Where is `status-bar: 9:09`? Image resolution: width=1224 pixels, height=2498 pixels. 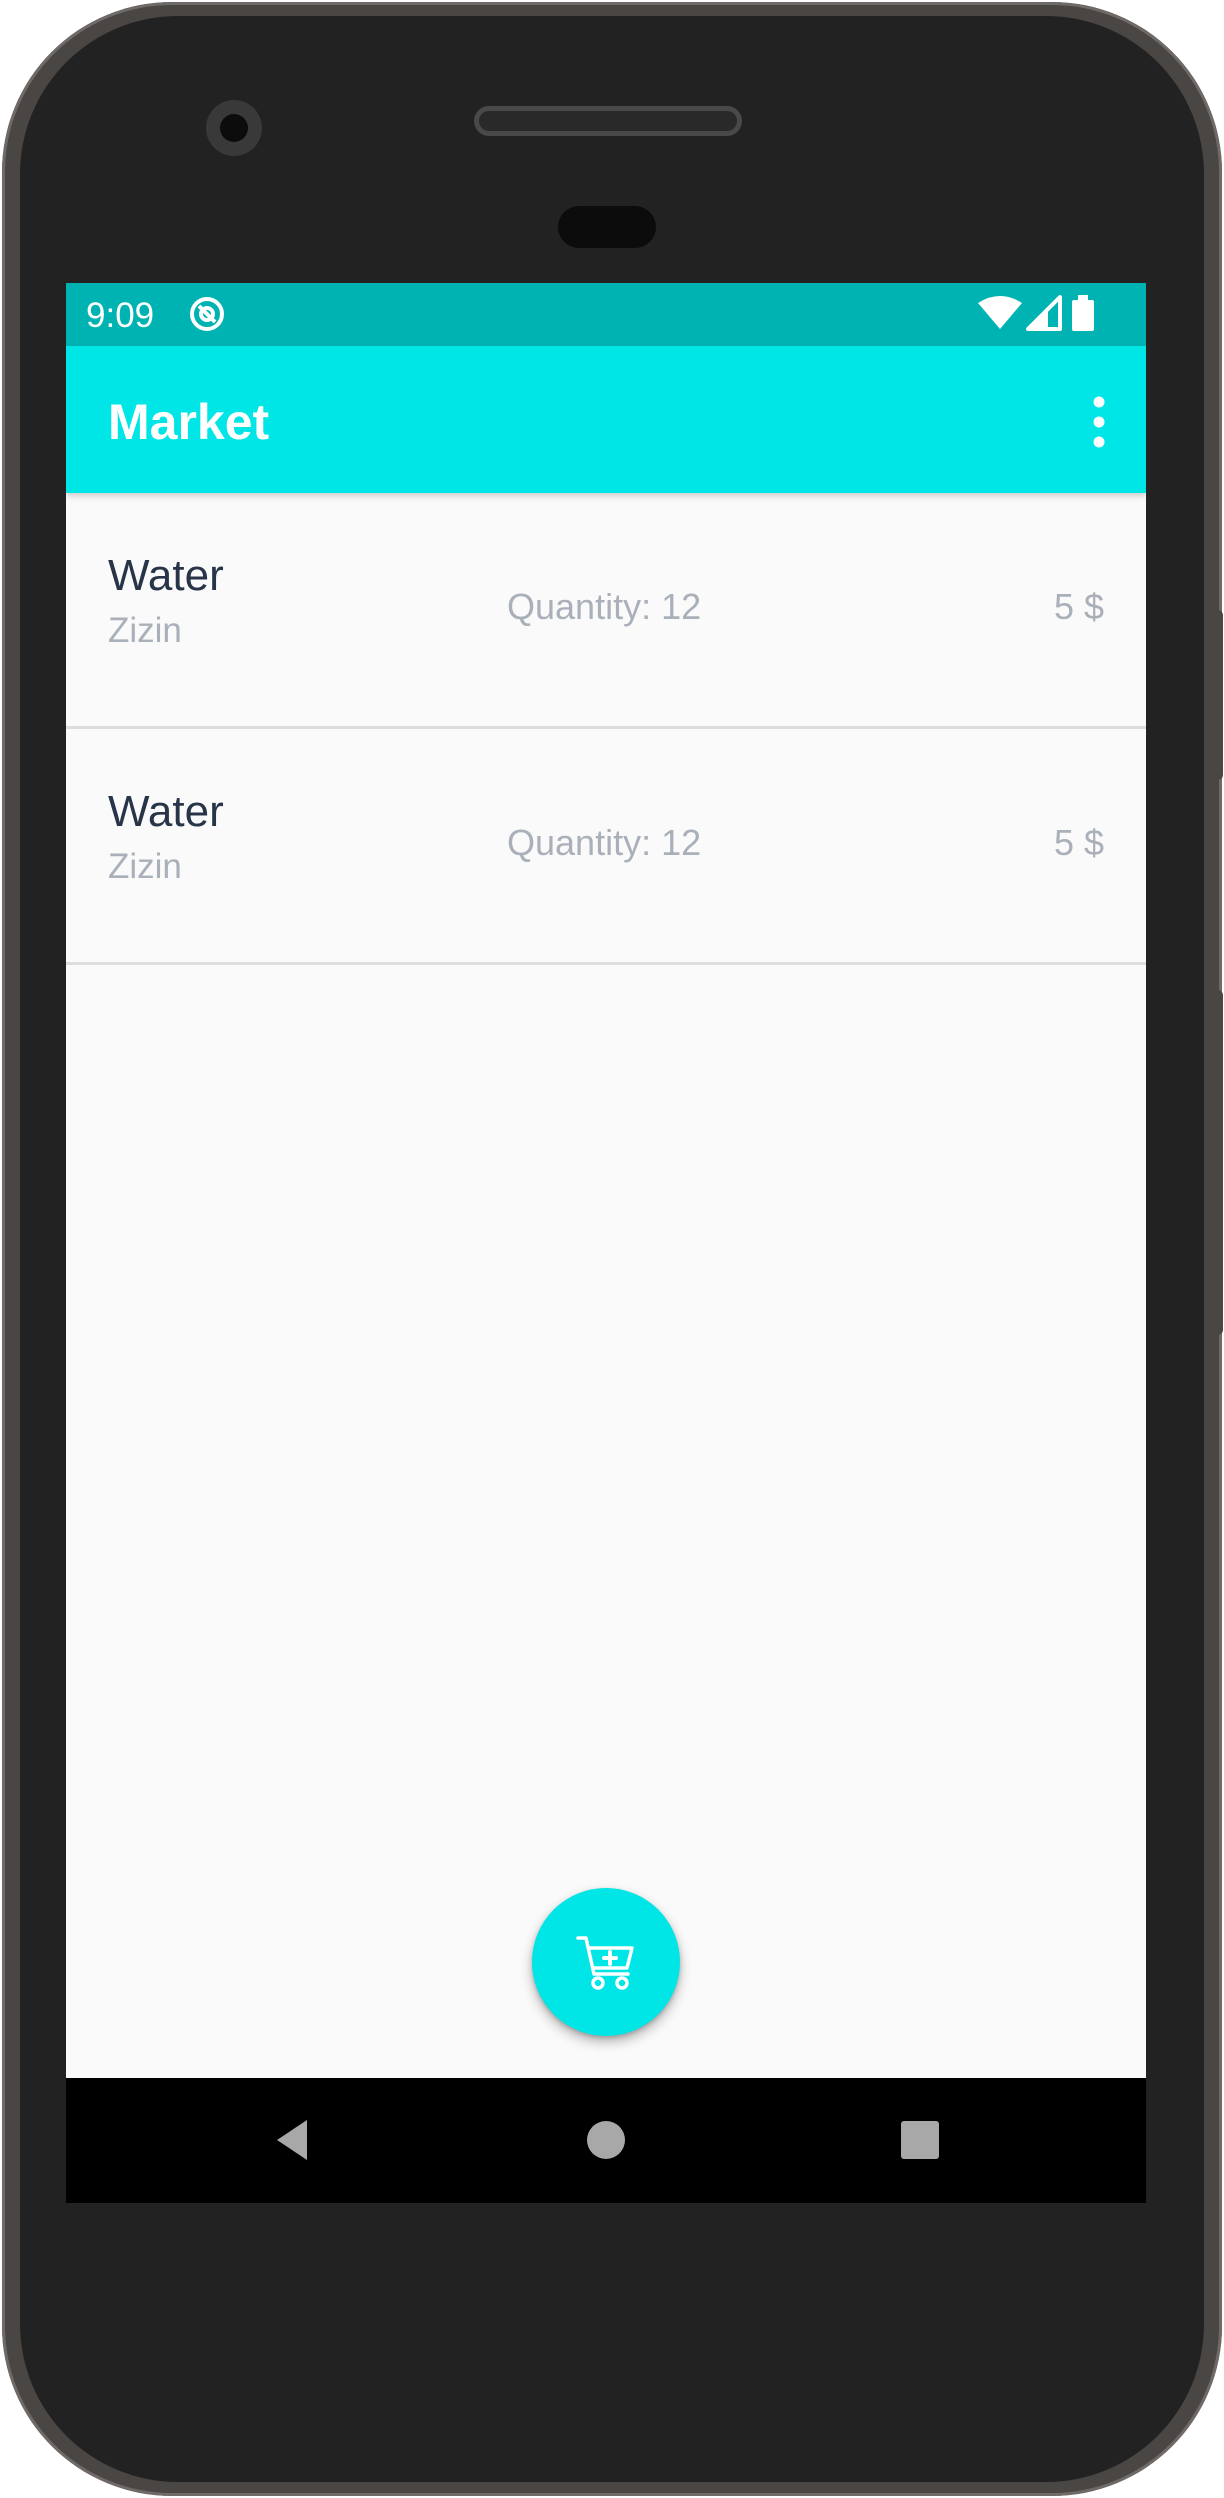 status-bar: 9:09 is located at coordinates (606, 314).